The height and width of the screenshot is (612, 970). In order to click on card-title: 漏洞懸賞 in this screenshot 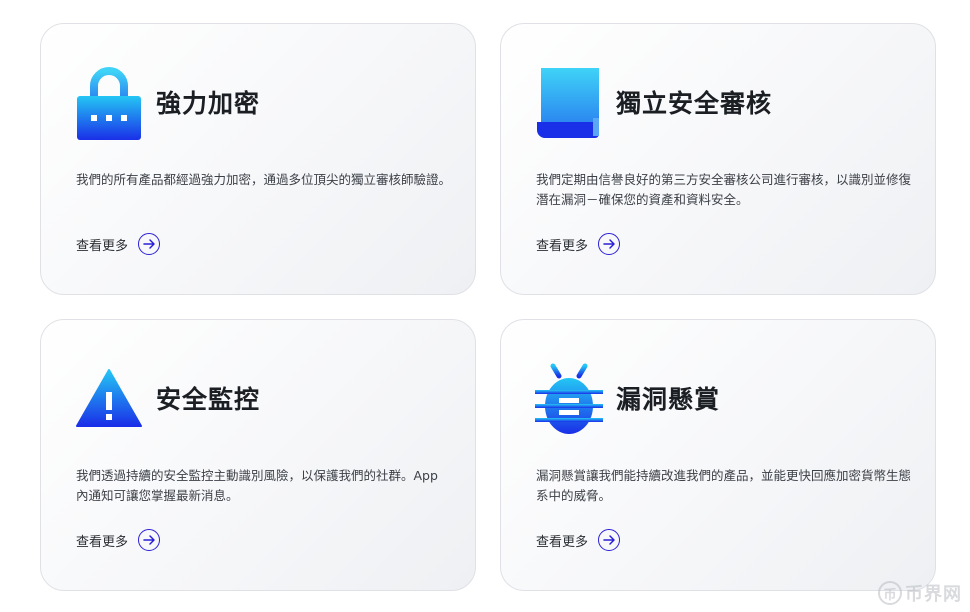, I will do `click(668, 399)`.